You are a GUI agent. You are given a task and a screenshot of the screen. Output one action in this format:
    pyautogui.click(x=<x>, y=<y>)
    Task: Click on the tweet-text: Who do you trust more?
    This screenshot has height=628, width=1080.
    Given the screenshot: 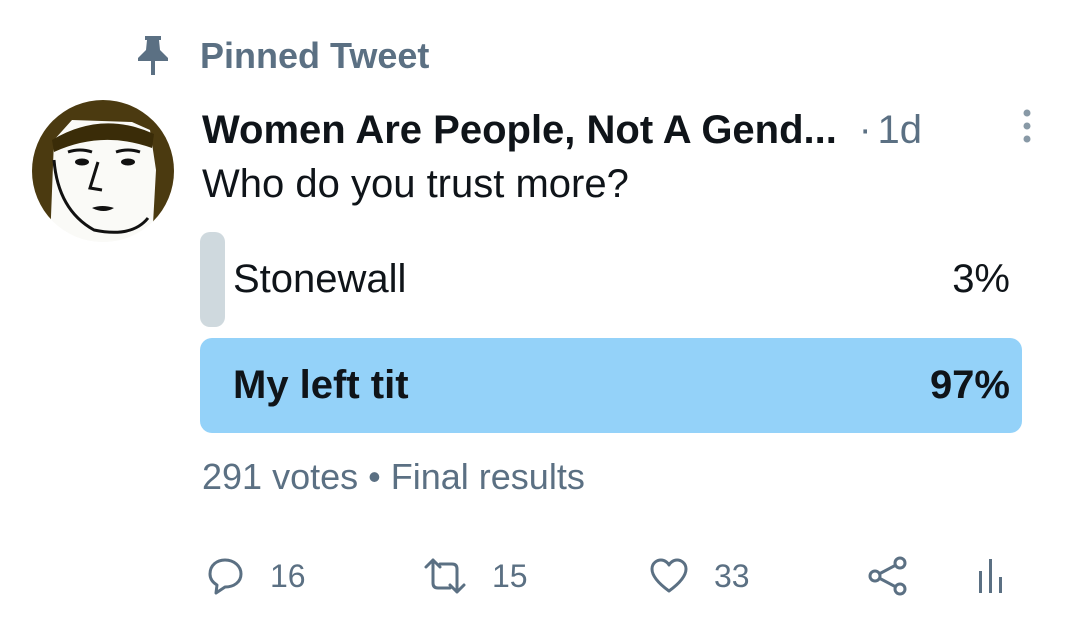 What is the action you would take?
    pyautogui.click(x=415, y=184)
    